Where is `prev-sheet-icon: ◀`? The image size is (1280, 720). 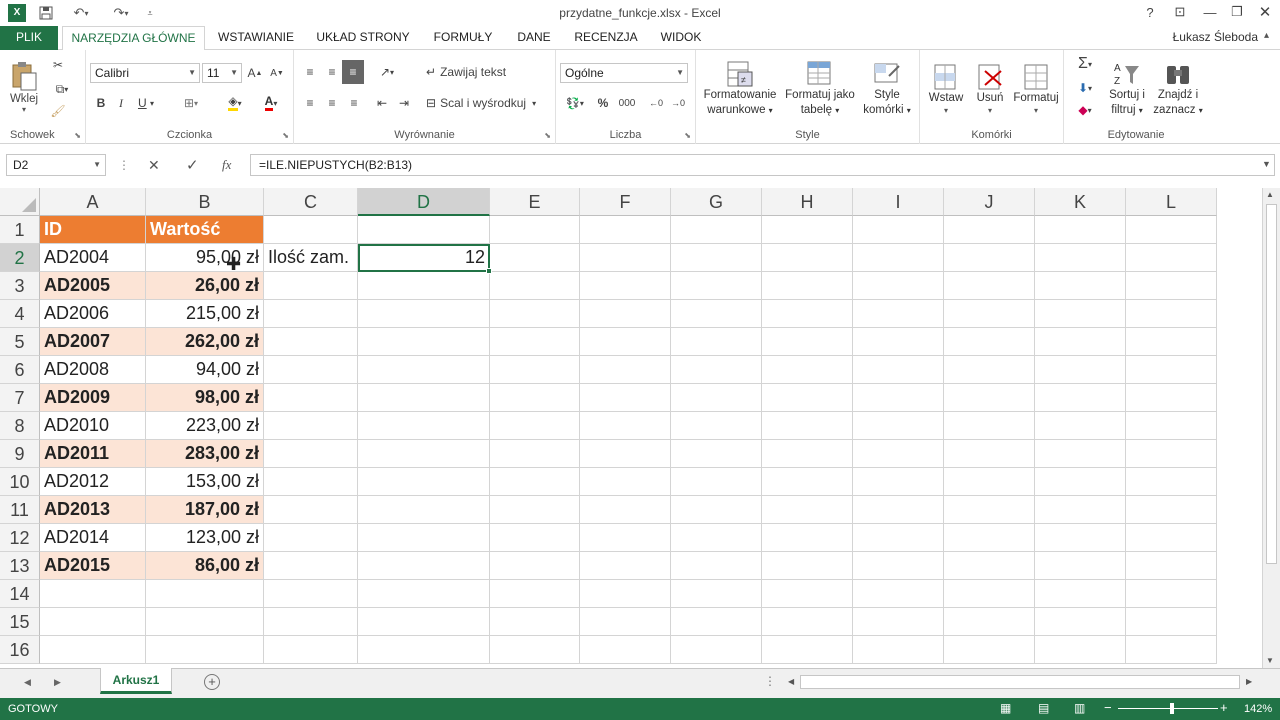 prev-sheet-icon: ◀ is located at coordinates (27, 682).